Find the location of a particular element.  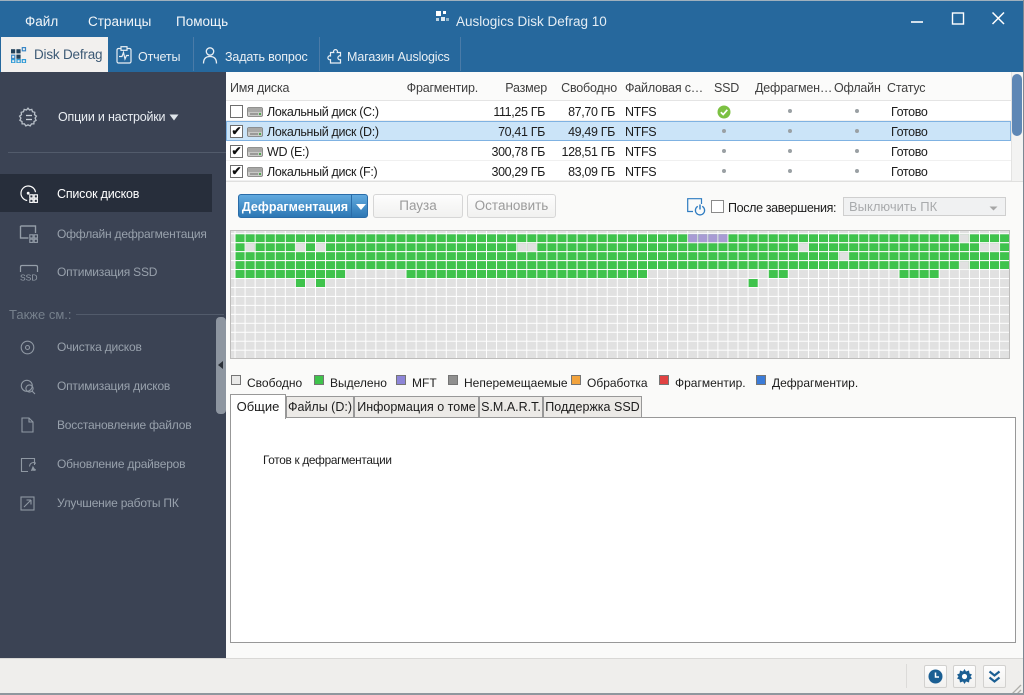

svg-text: SSD is located at coordinates (28, 278).